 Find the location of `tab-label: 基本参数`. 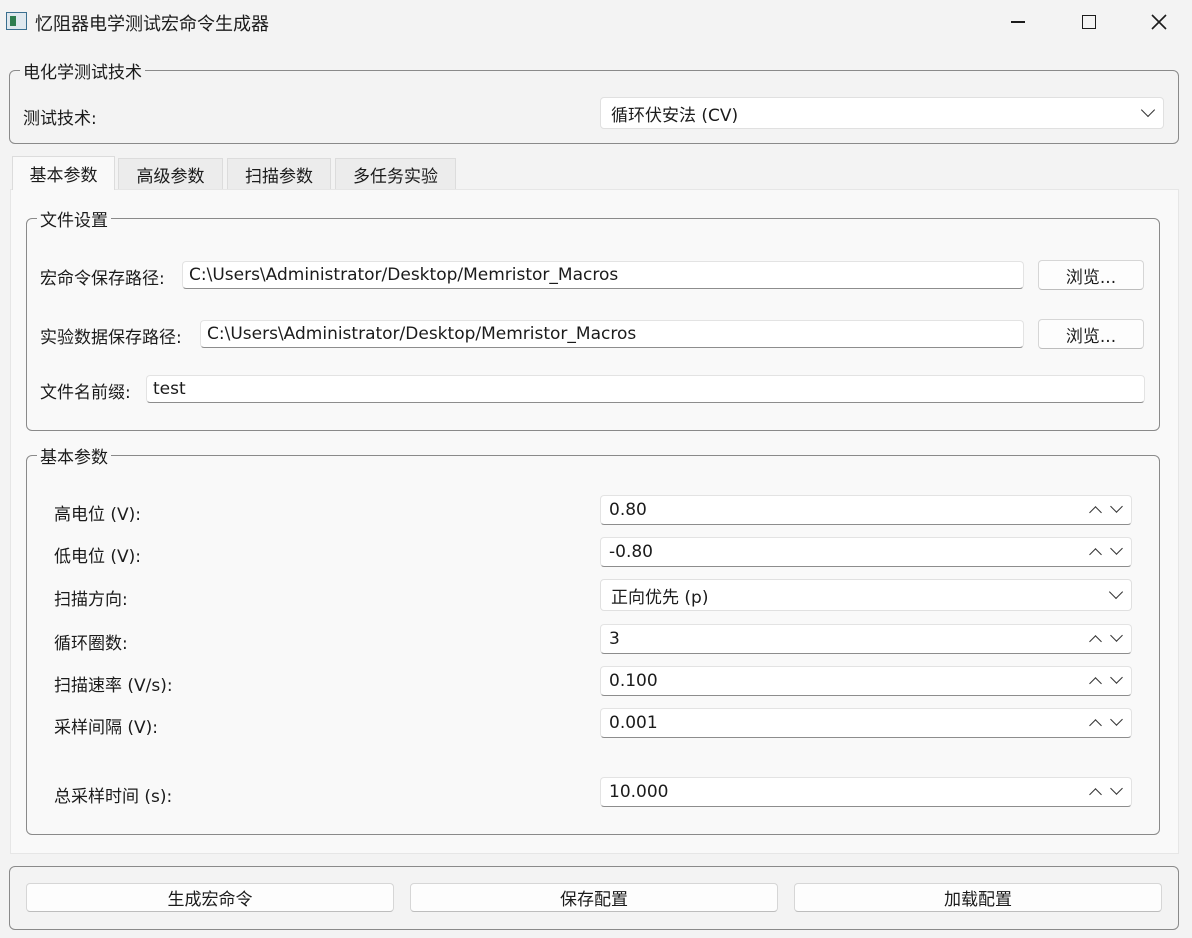

tab-label: 基本参数 is located at coordinates (63, 176).